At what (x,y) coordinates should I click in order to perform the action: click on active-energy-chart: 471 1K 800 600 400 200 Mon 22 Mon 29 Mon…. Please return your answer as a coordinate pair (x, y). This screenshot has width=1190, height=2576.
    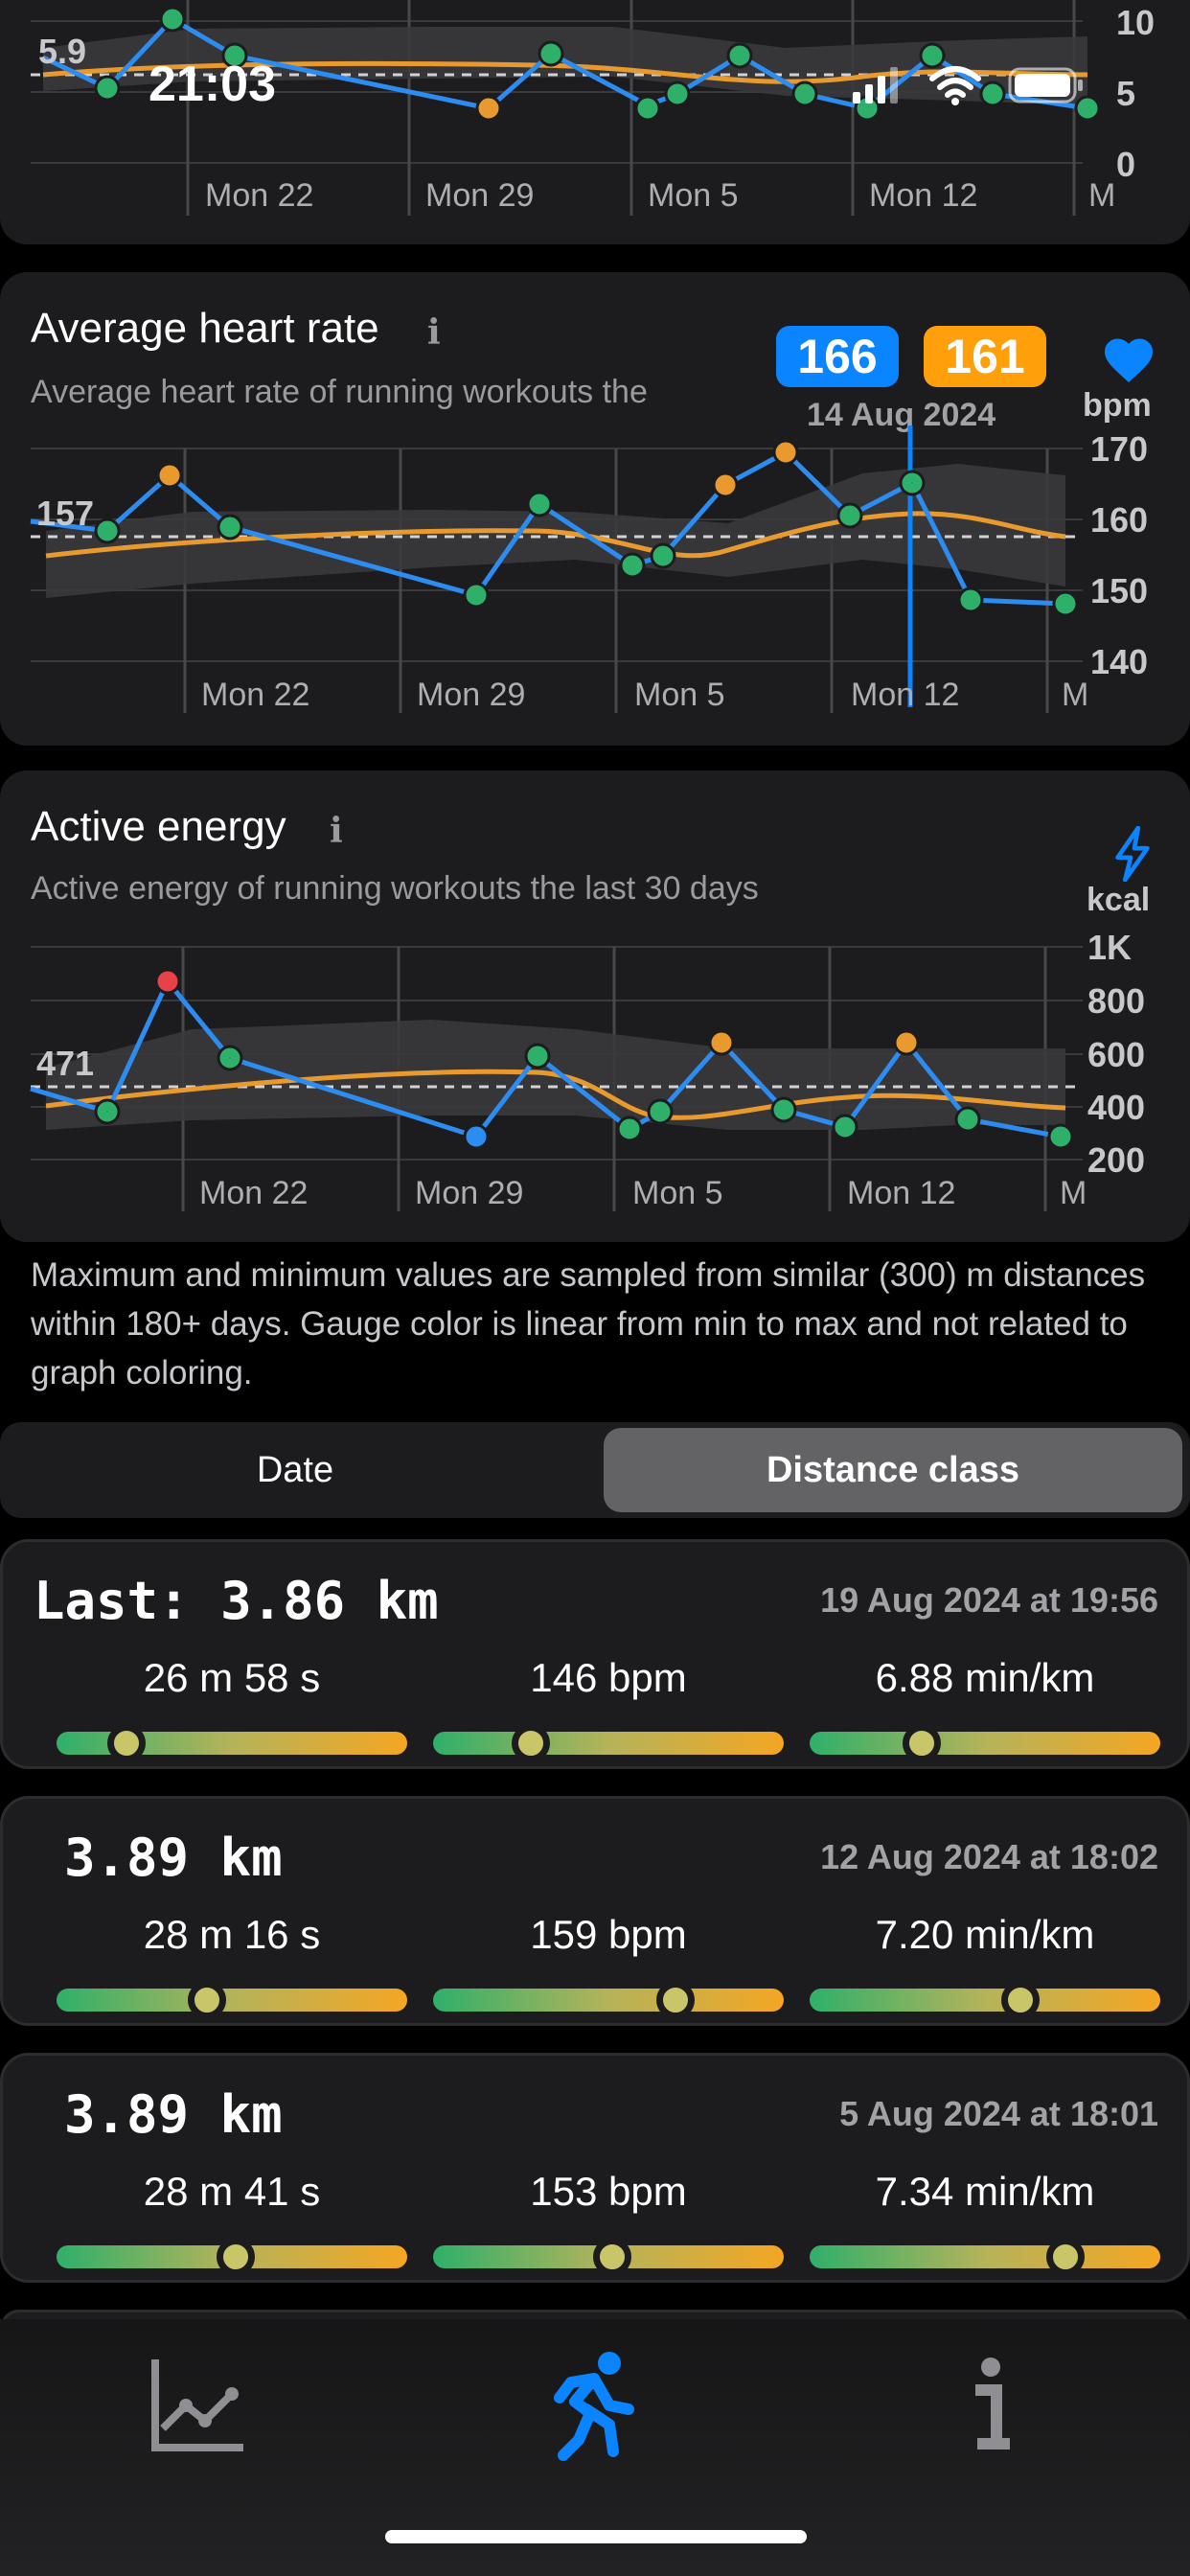
    Looking at the image, I should click on (595, 1083).